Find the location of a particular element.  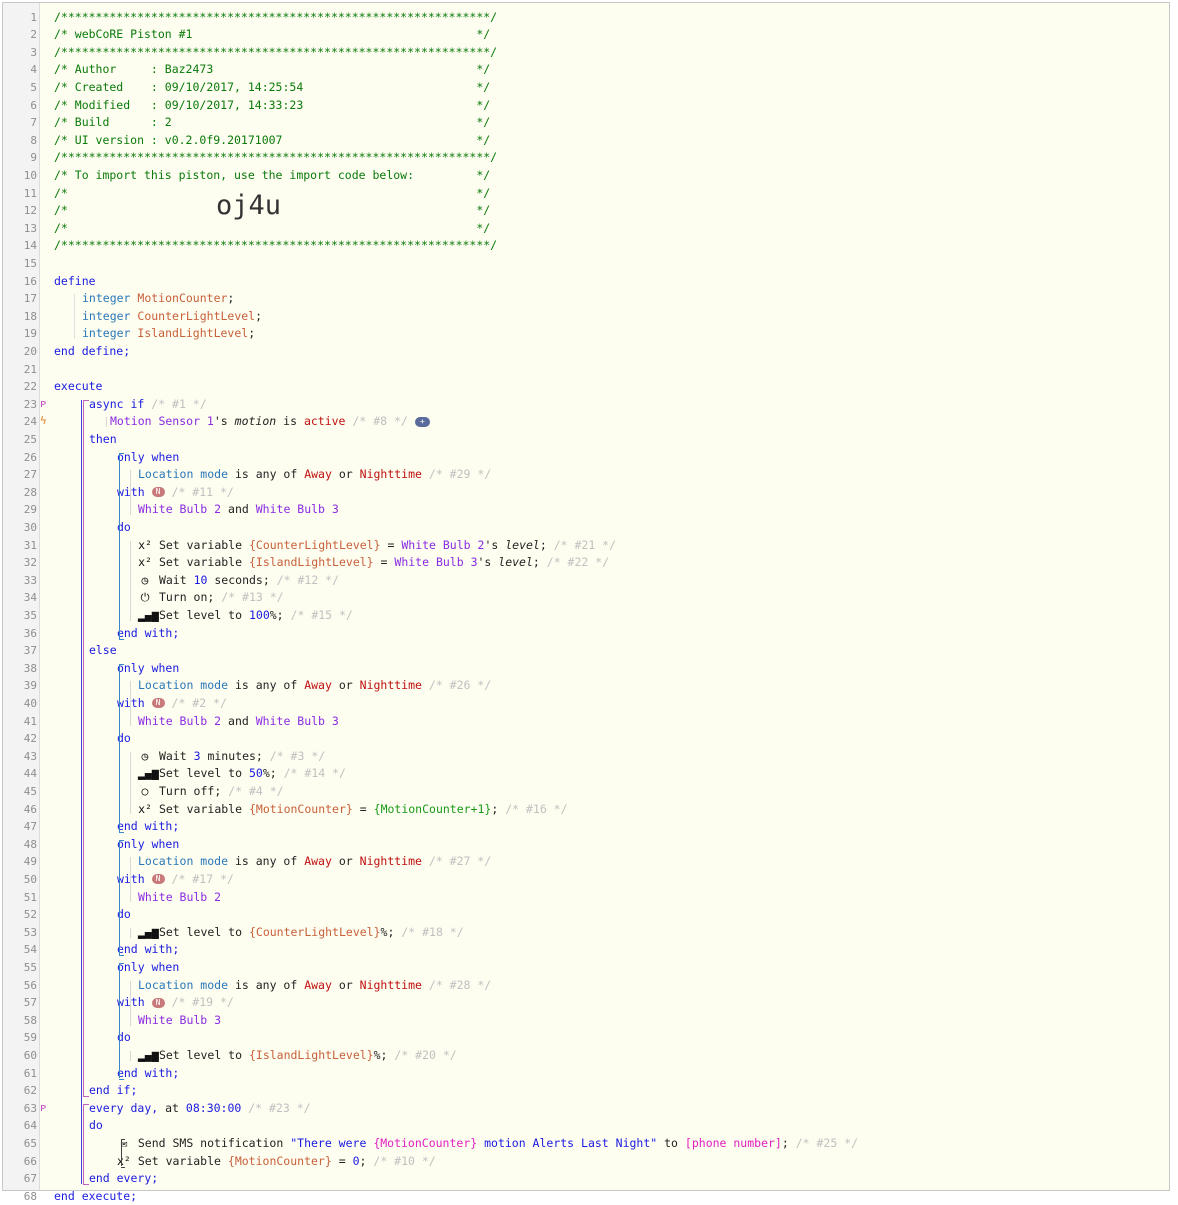

code-line: only when is located at coordinates (144, 668).